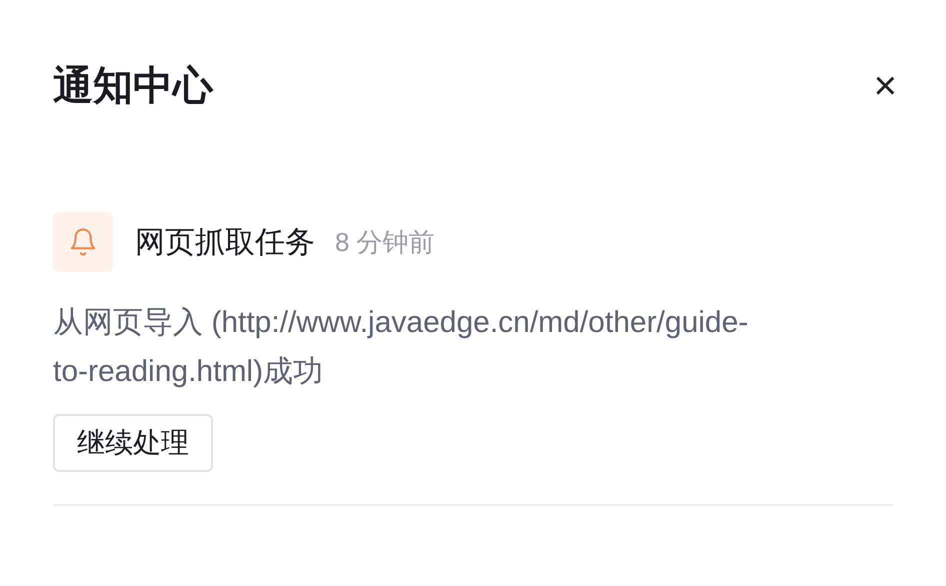 This screenshot has width=946, height=586. What do you see at coordinates (401, 347) in the screenshot?
I see `notification-message: 从网页导入 (http://www.javaedge.cn/md/other/guide-to-reading.html)成功` at bounding box center [401, 347].